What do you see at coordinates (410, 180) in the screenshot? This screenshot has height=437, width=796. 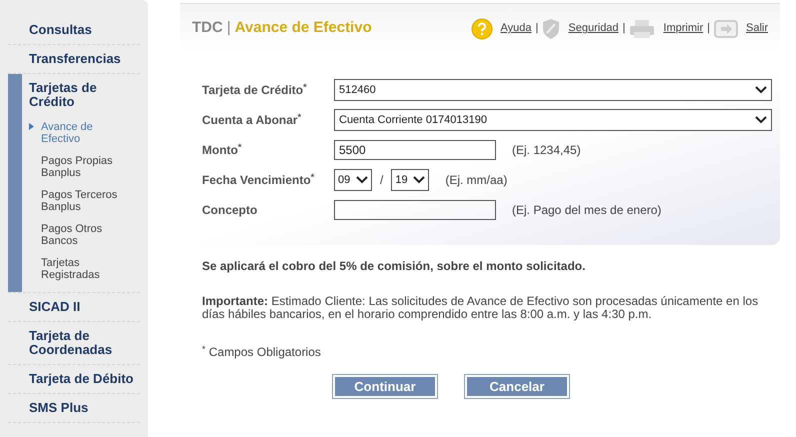 I see `select-field: 19` at bounding box center [410, 180].